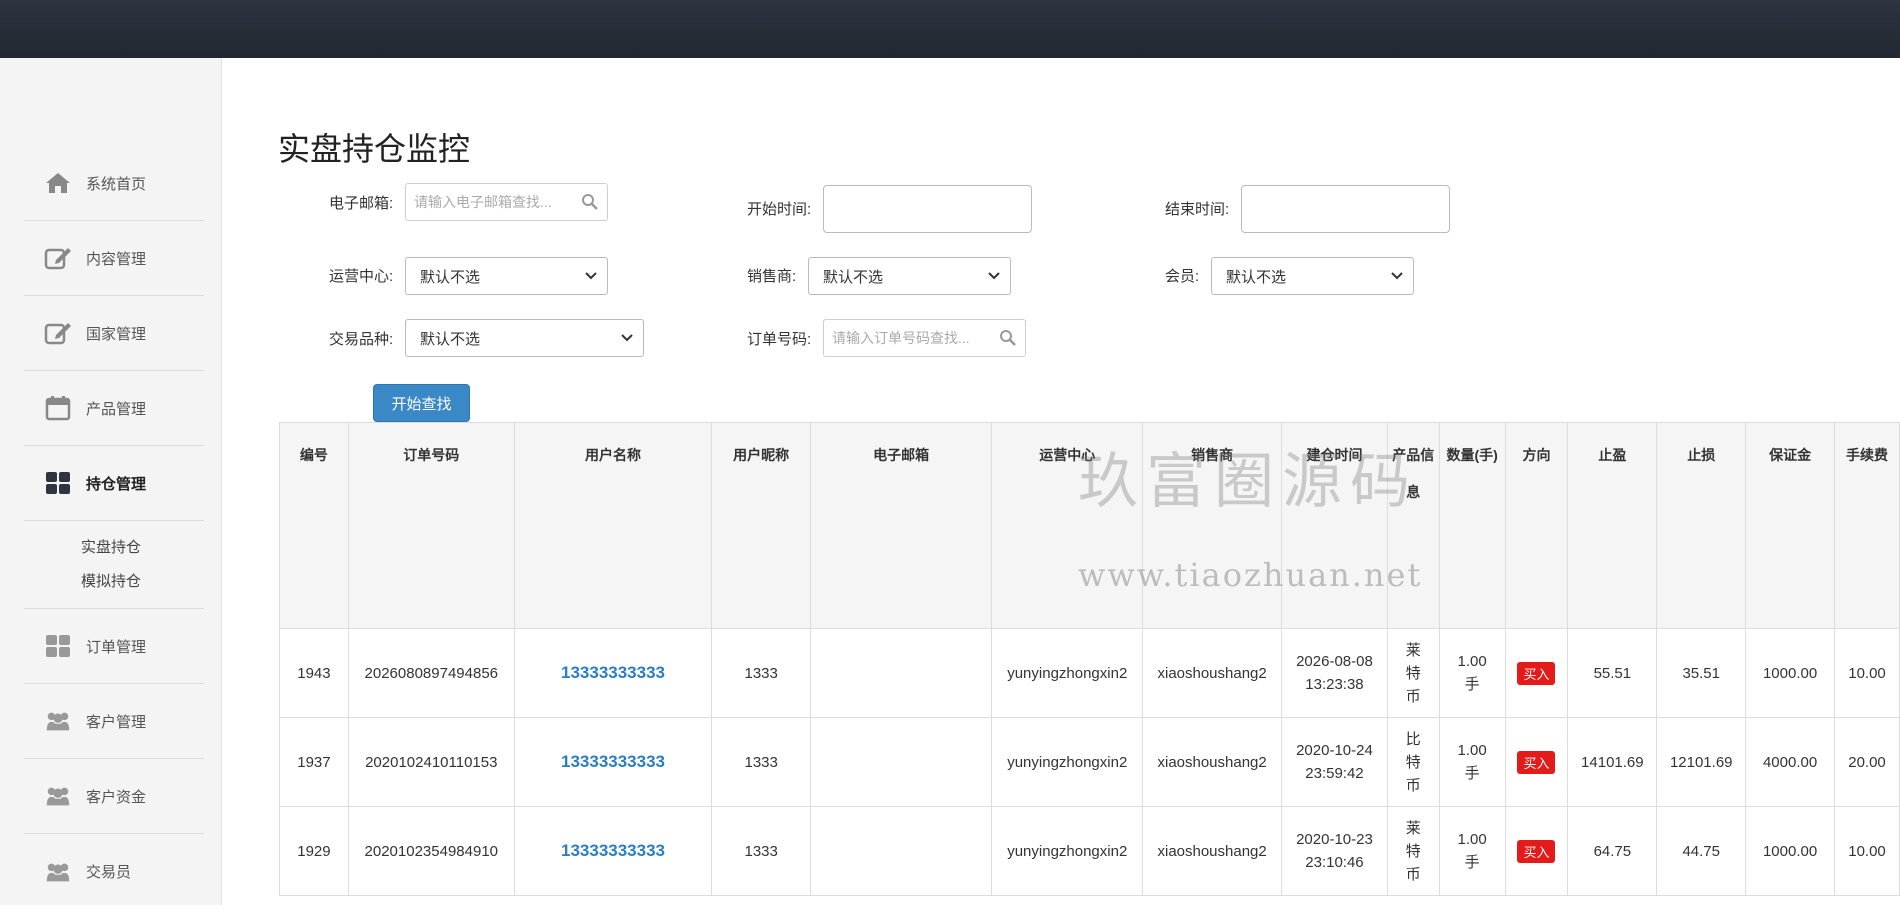  I want to click on center-select: 默认不选, so click(506, 276).